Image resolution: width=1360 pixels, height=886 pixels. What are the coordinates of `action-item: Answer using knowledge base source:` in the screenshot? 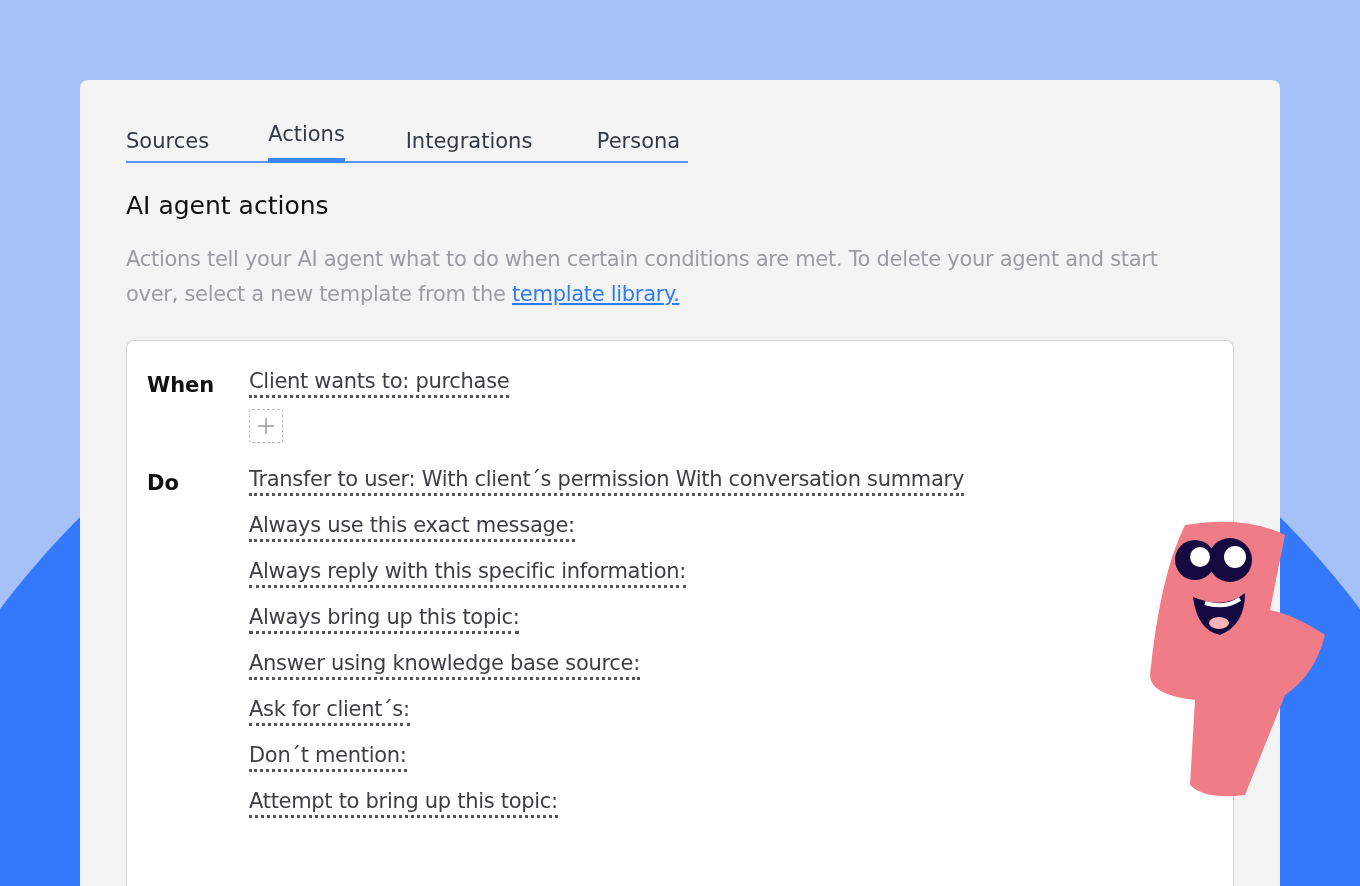 It's located at (444, 665).